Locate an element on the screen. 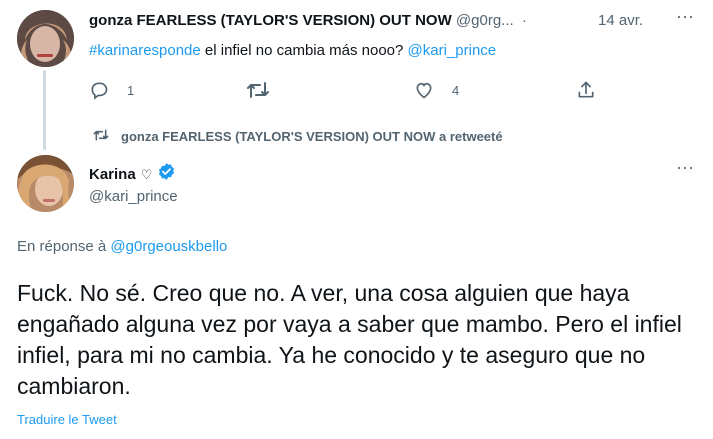 Image resolution: width=713 pixels, height=439 pixels. tweet2-name-row: Karina ♡ is located at coordinates (132, 174).